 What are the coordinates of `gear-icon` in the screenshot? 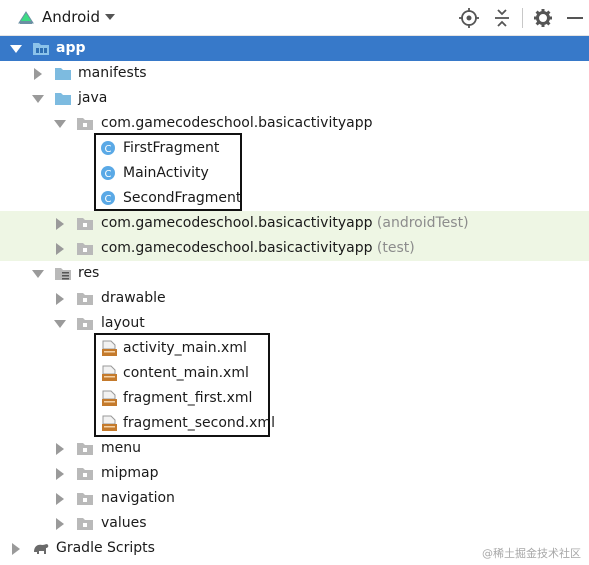 It's located at (543, 18).